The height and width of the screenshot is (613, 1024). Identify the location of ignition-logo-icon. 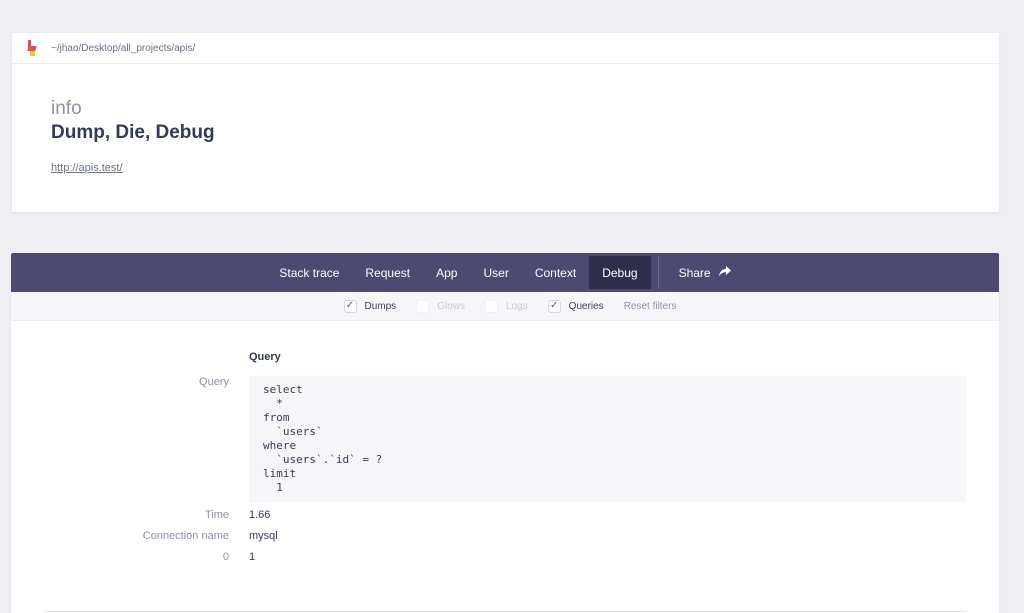
(32, 48).